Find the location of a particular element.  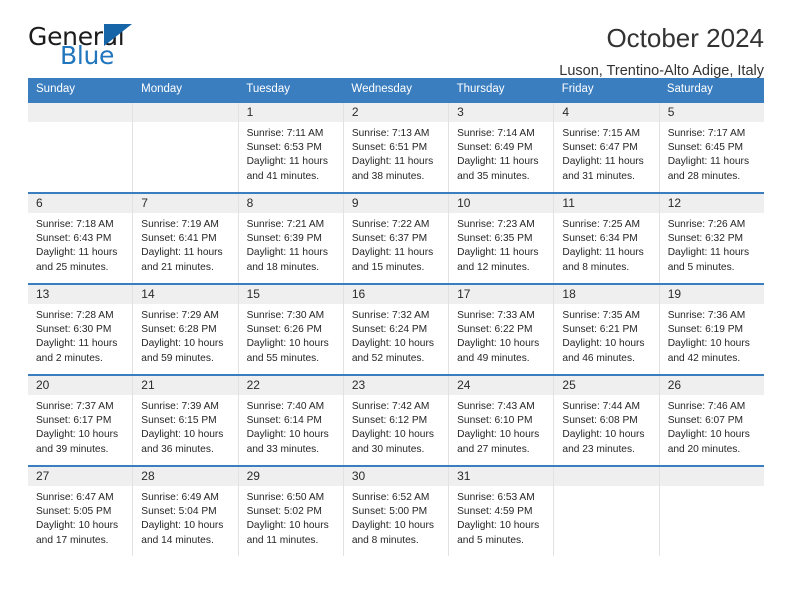

daylight-text-line2: and 20 minutes. is located at coordinates (704, 449).